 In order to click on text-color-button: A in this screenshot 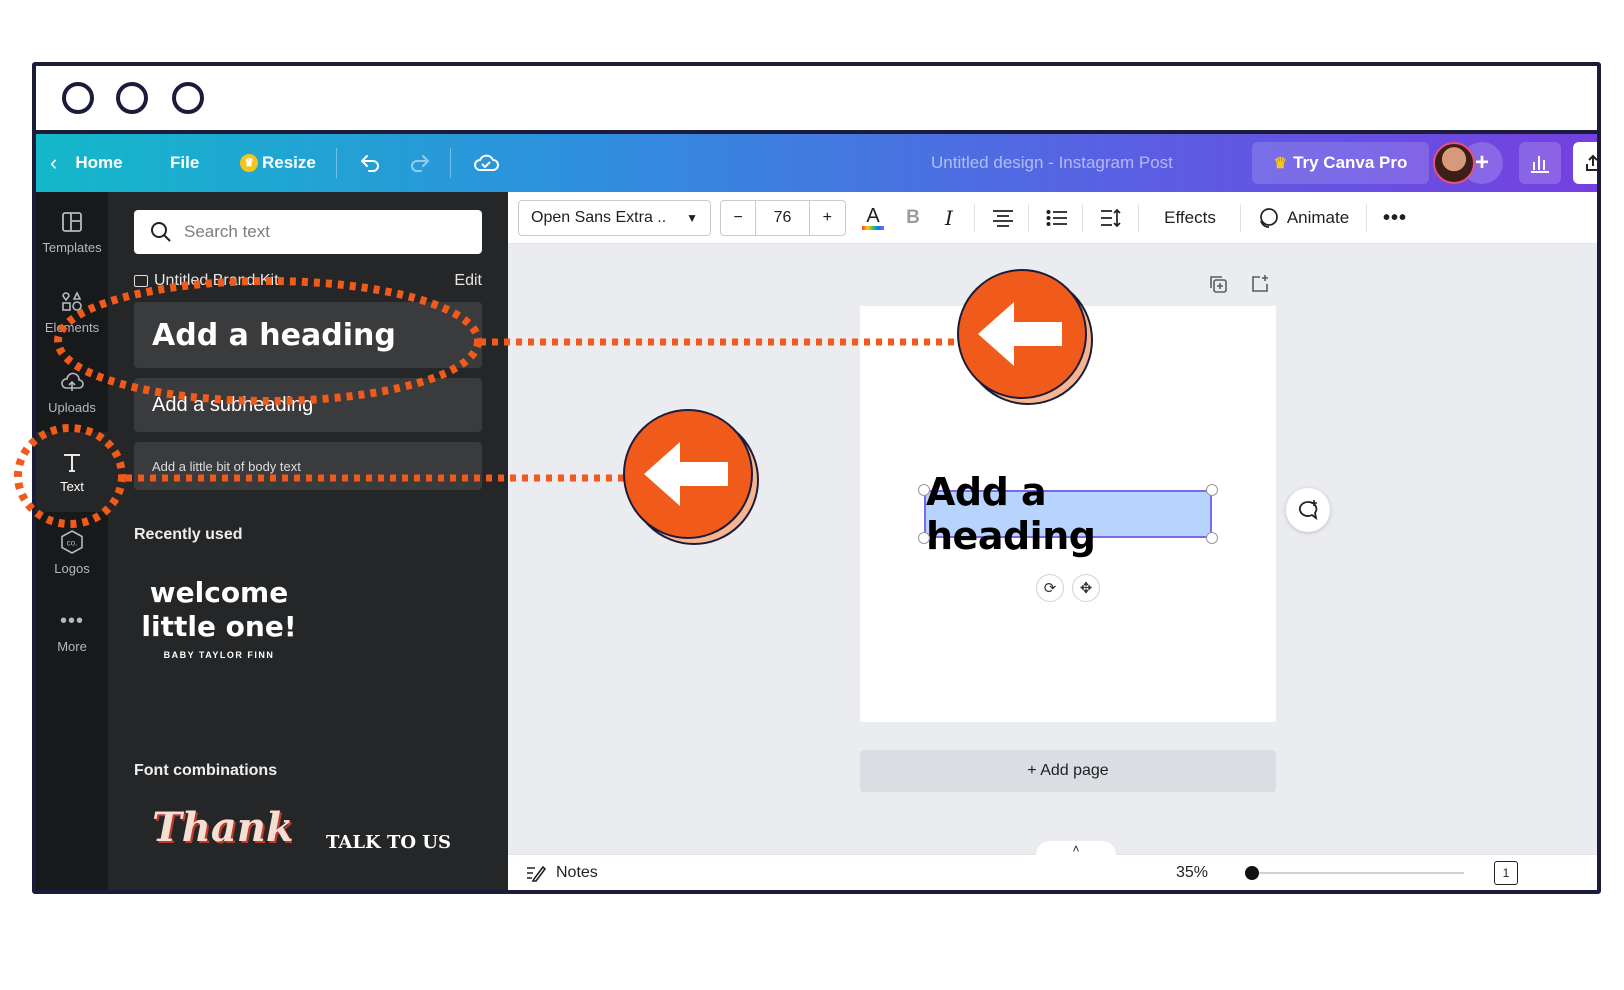, I will do `click(873, 218)`.